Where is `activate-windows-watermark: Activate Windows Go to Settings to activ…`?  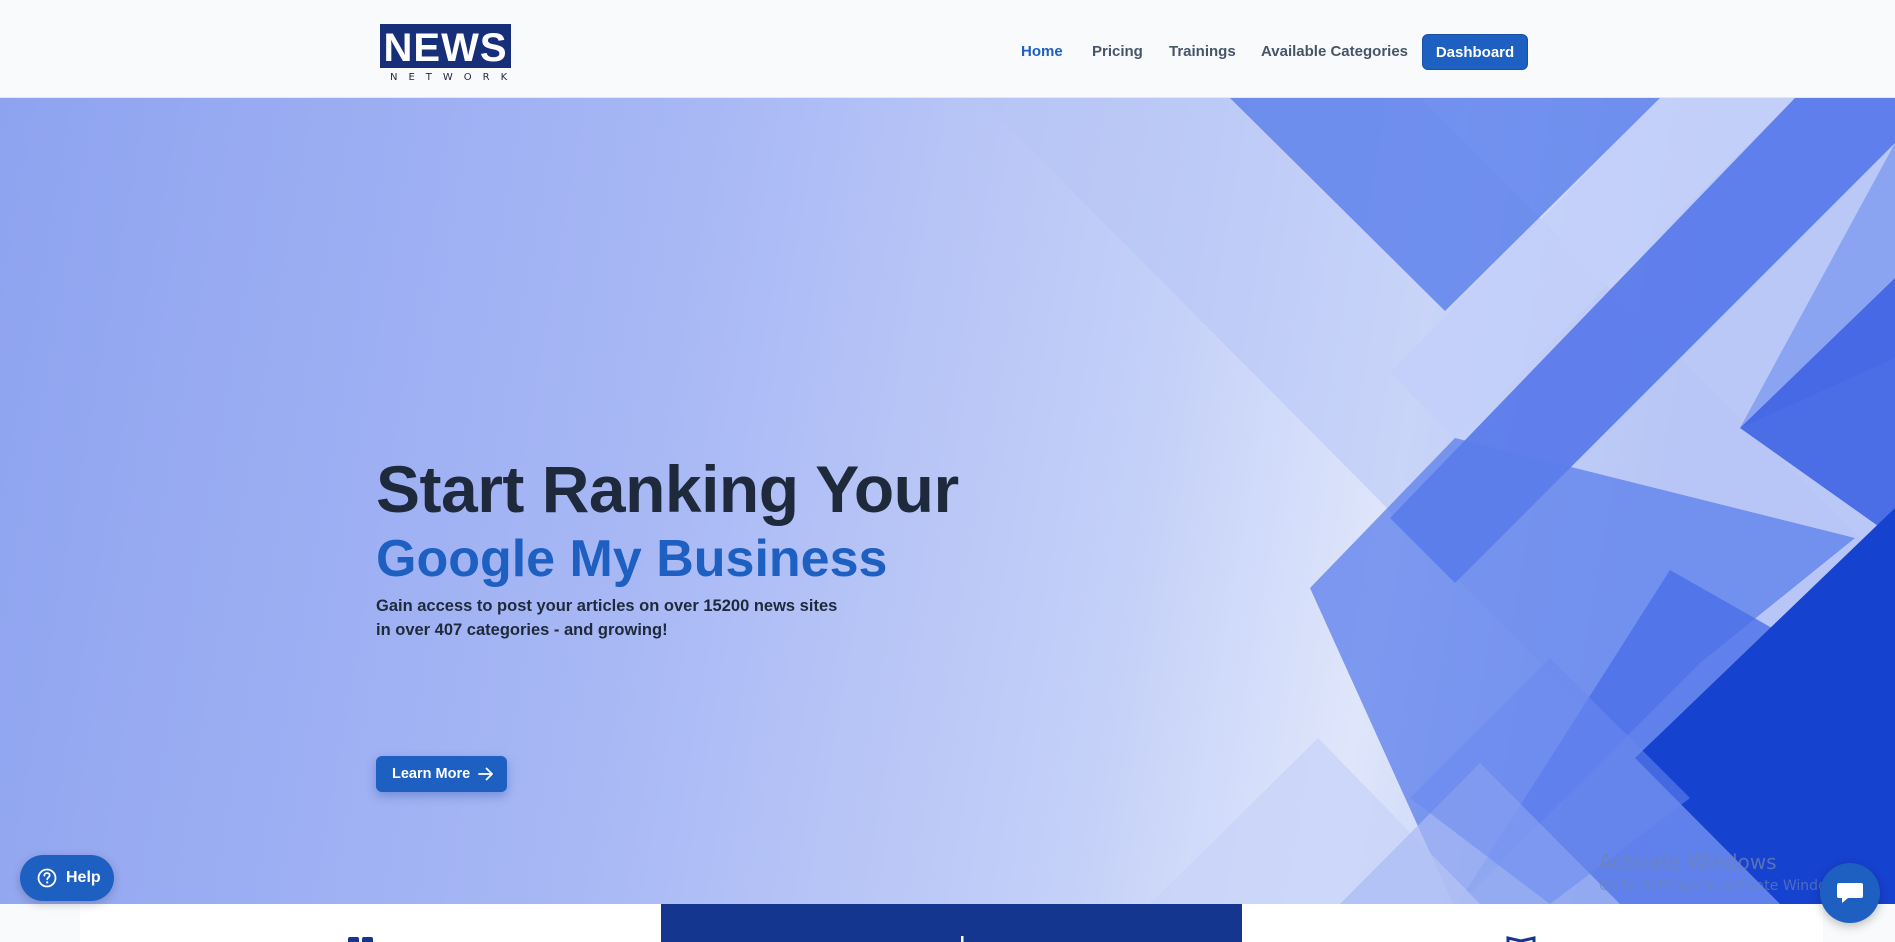
activate-windows-watermark: Activate Windows Go to Settings to activ… is located at coordinates (1724, 872).